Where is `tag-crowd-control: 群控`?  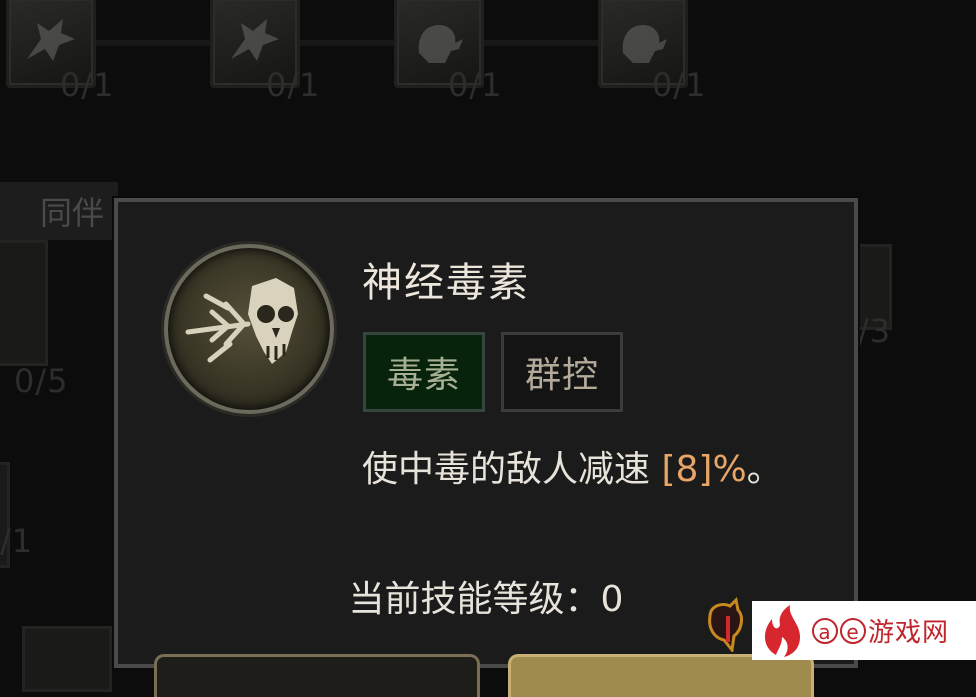 tag-crowd-control: 群控 is located at coordinates (562, 372).